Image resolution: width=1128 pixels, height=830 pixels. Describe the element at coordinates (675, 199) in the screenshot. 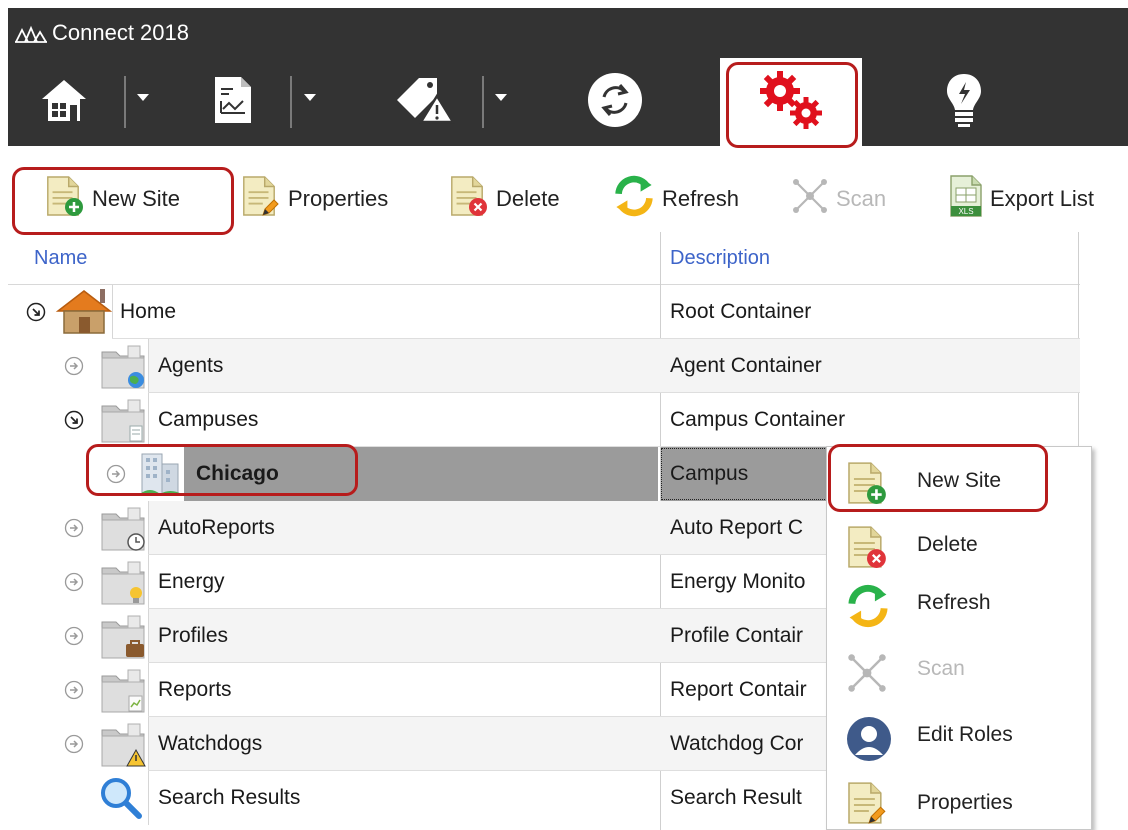

I see `refresh-button: Refresh` at that location.